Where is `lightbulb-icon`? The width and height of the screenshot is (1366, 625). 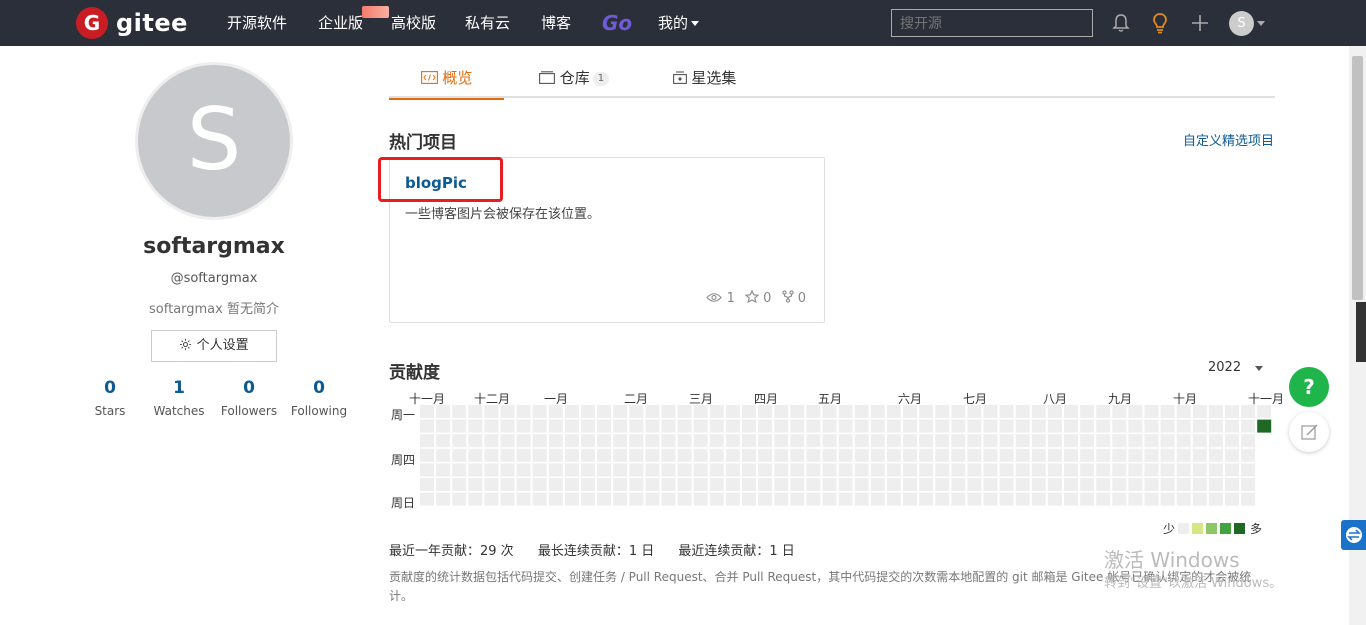 lightbulb-icon is located at coordinates (1160, 23).